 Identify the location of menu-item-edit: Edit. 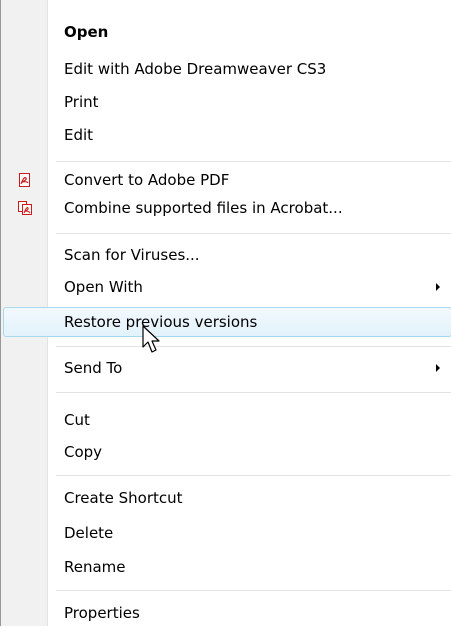
(226, 135).